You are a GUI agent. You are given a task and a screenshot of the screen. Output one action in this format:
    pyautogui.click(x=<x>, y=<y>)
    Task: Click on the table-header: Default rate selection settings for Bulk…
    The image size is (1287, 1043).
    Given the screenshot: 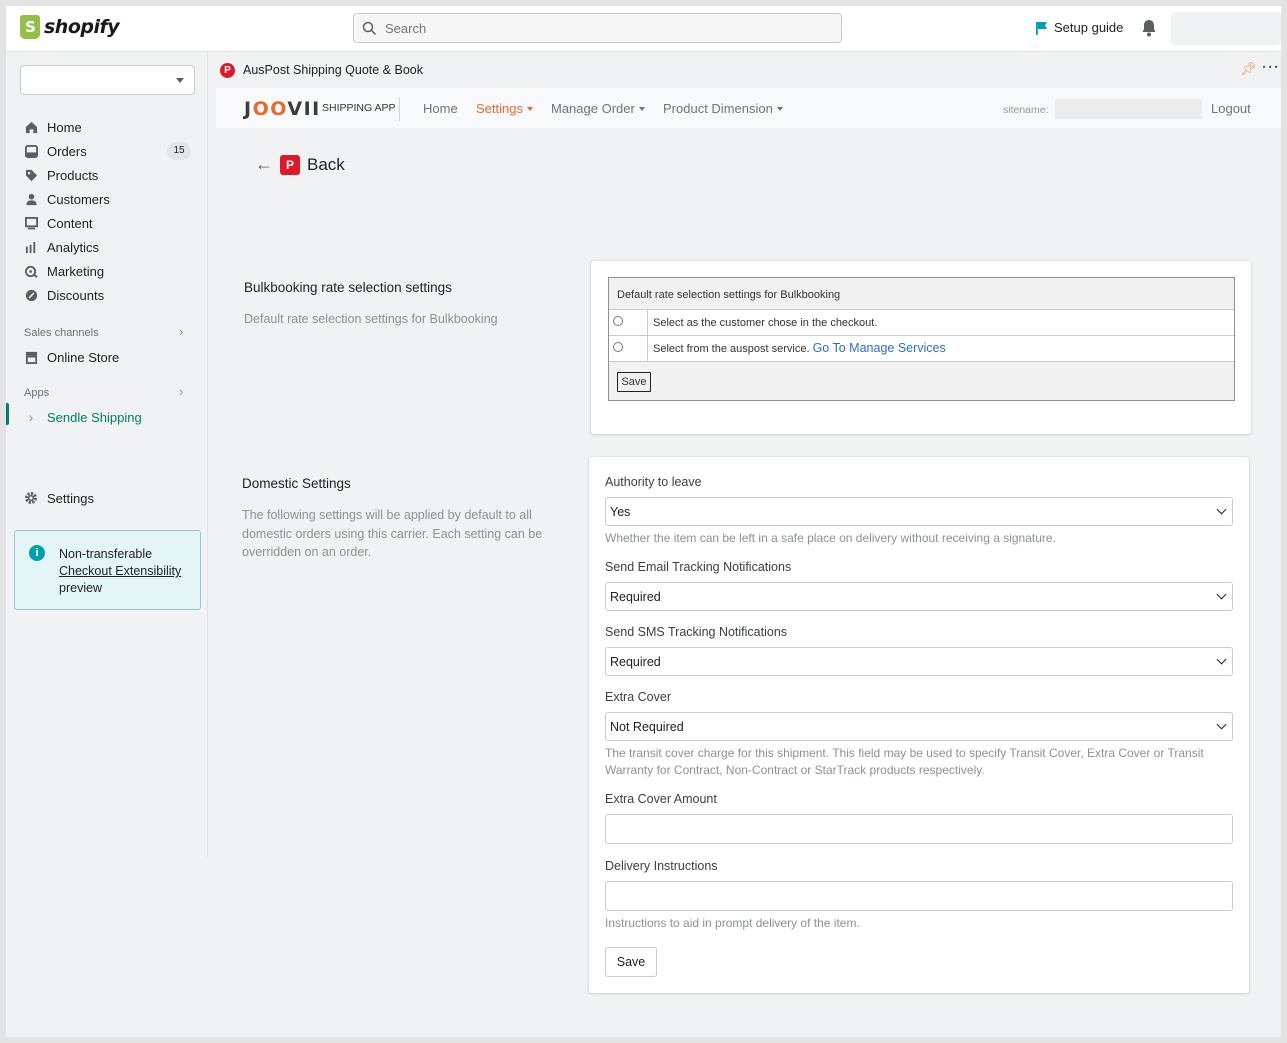 What is the action you would take?
    pyautogui.click(x=921, y=294)
    